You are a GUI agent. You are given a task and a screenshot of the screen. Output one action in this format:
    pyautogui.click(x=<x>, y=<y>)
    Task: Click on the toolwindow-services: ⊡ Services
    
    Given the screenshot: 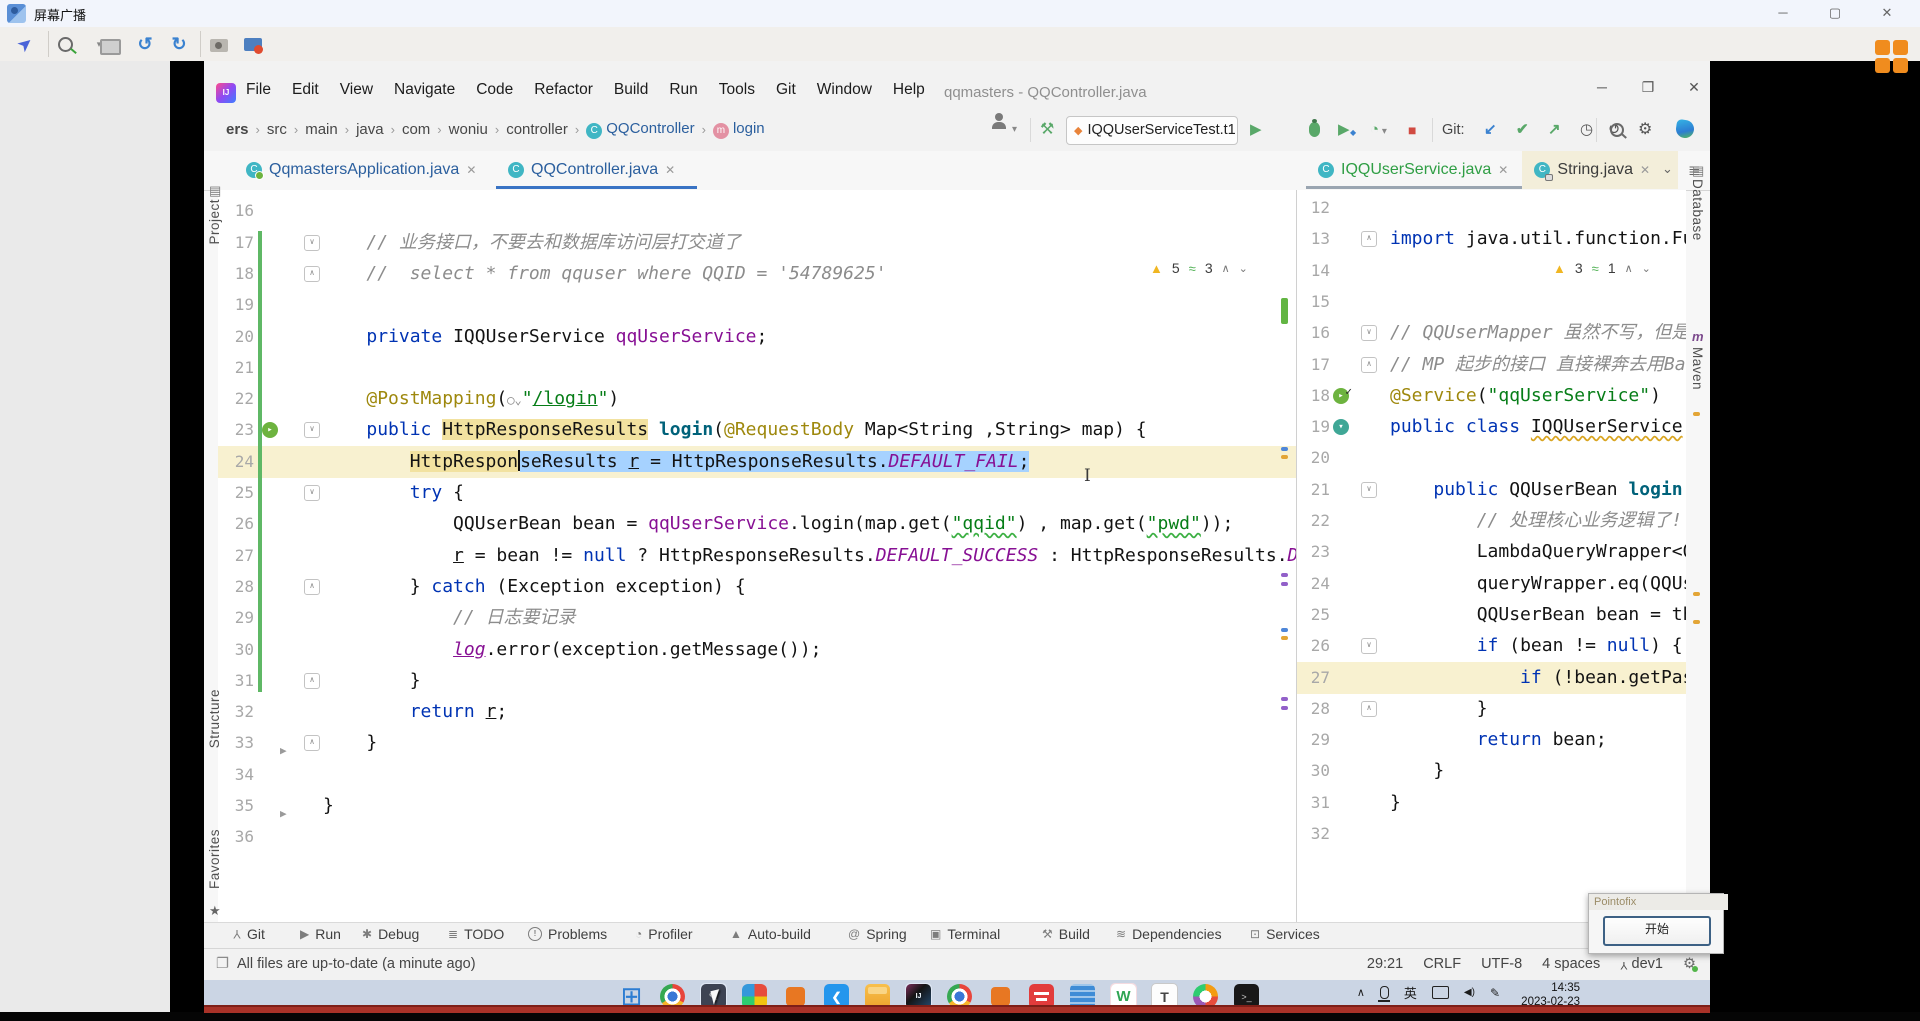 What is the action you would take?
    pyautogui.click(x=1285, y=934)
    